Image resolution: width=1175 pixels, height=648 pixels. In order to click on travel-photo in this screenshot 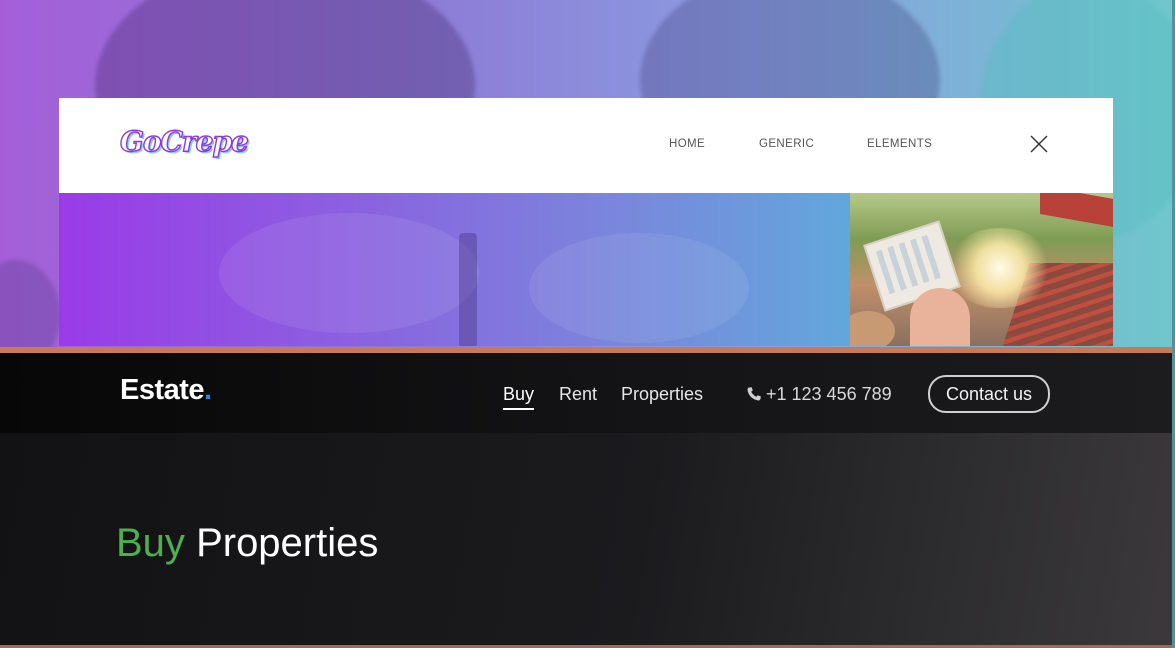, I will do `click(981, 269)`.